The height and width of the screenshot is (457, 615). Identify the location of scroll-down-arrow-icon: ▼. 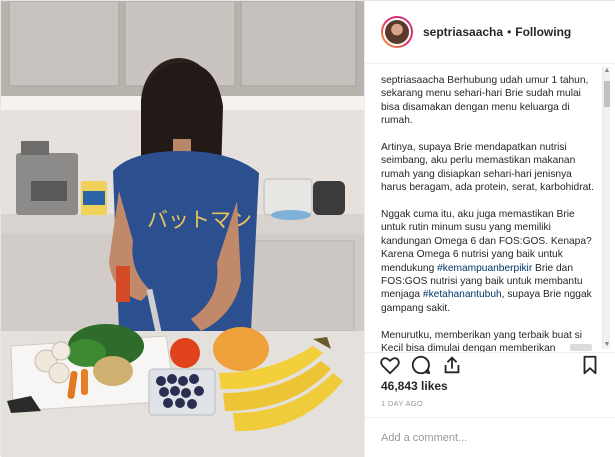
(607, 345).